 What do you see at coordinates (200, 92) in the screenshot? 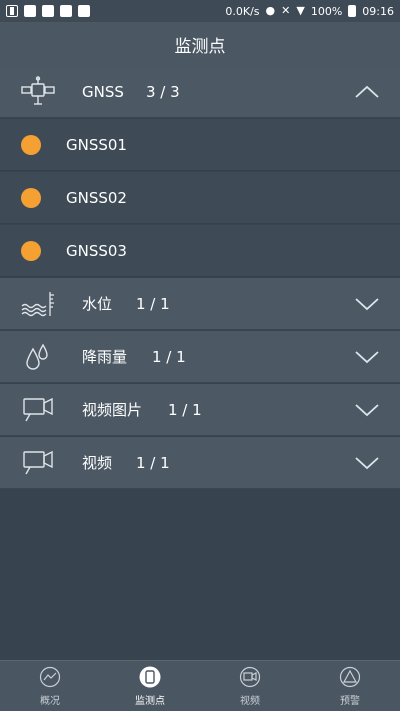
I see `group-gnss: GNSS 3 / 3` at bounding box center [200, 92].